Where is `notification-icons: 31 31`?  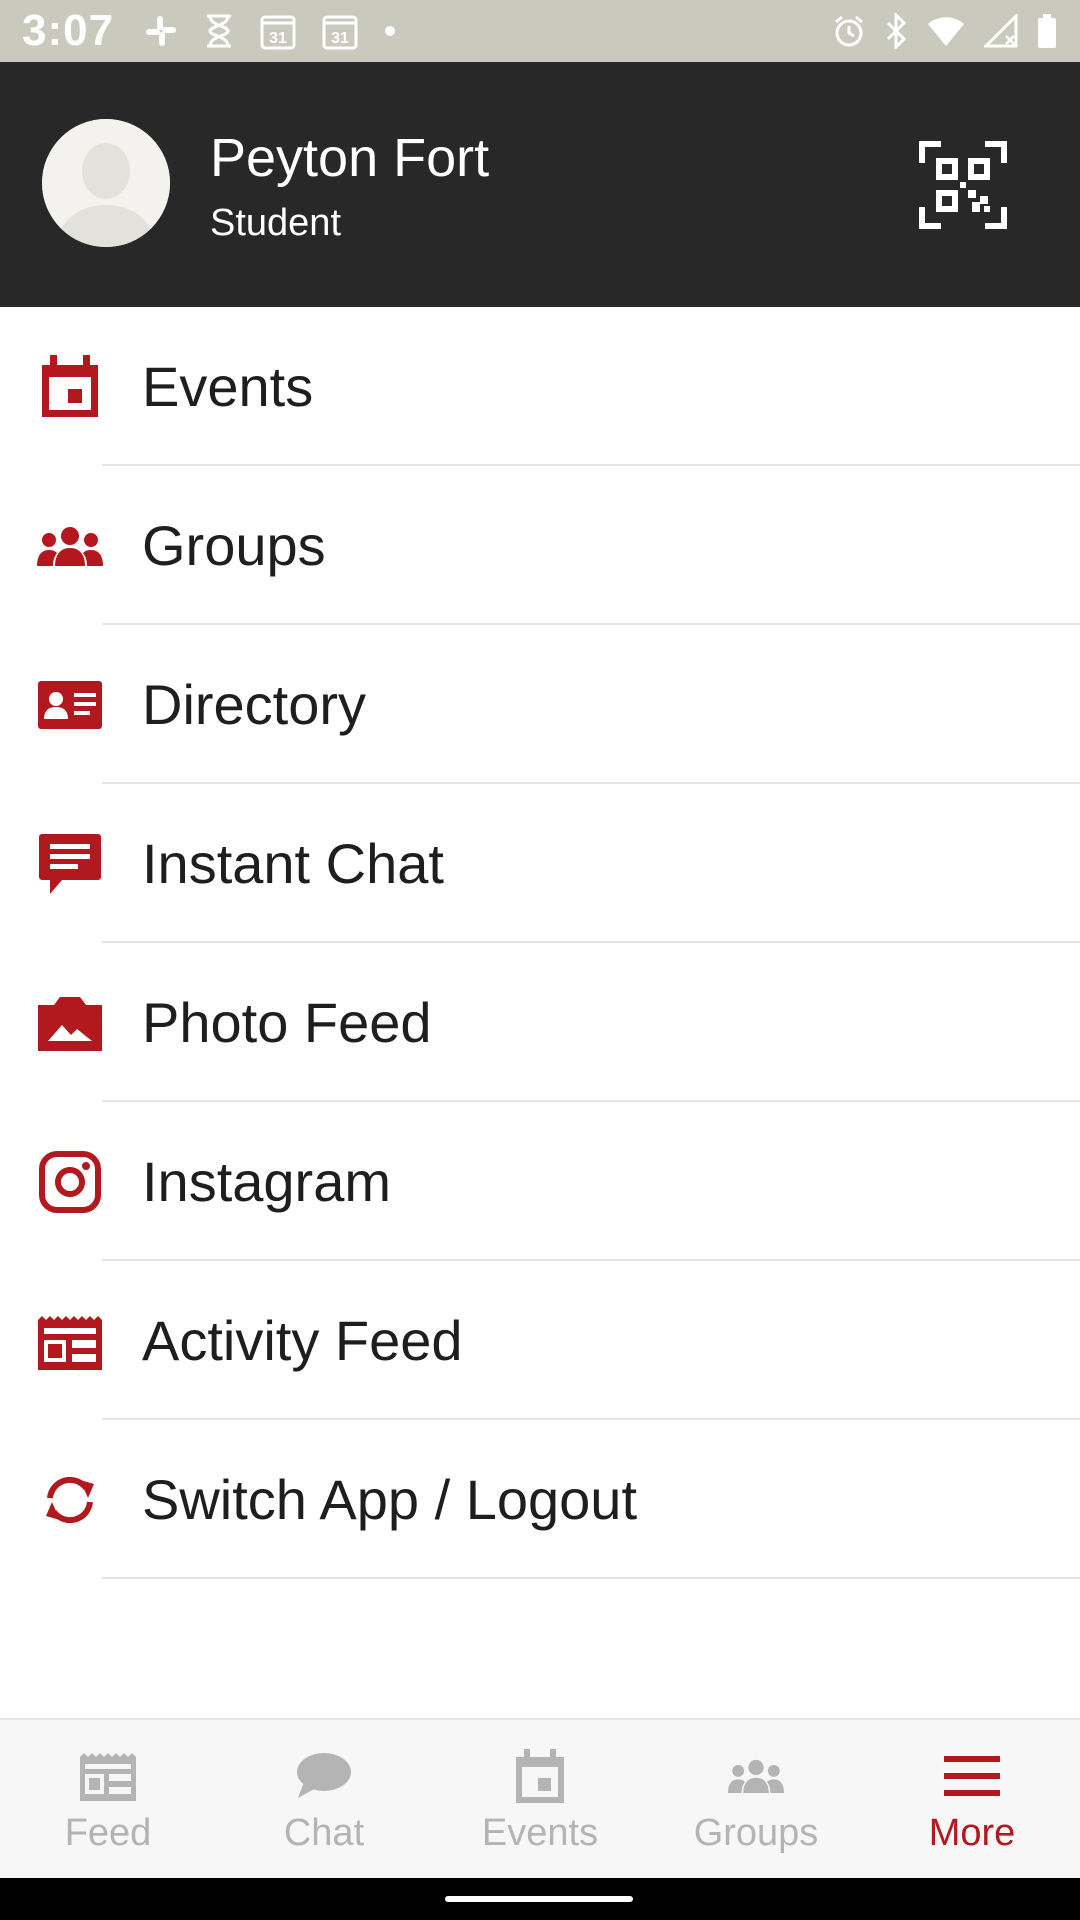
notification-icons: 31 31 is located at coordinates (270, 31).